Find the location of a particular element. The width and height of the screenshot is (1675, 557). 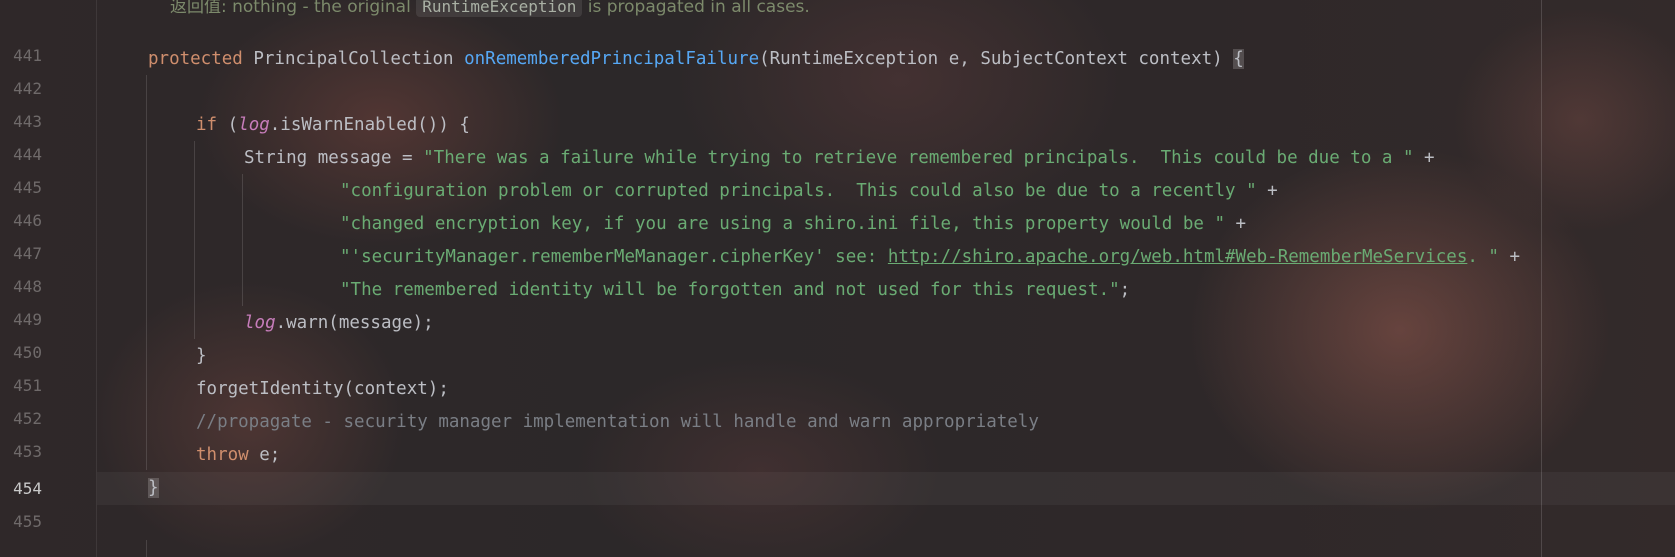

line-number: 449 is located at coordinates (21, 320).